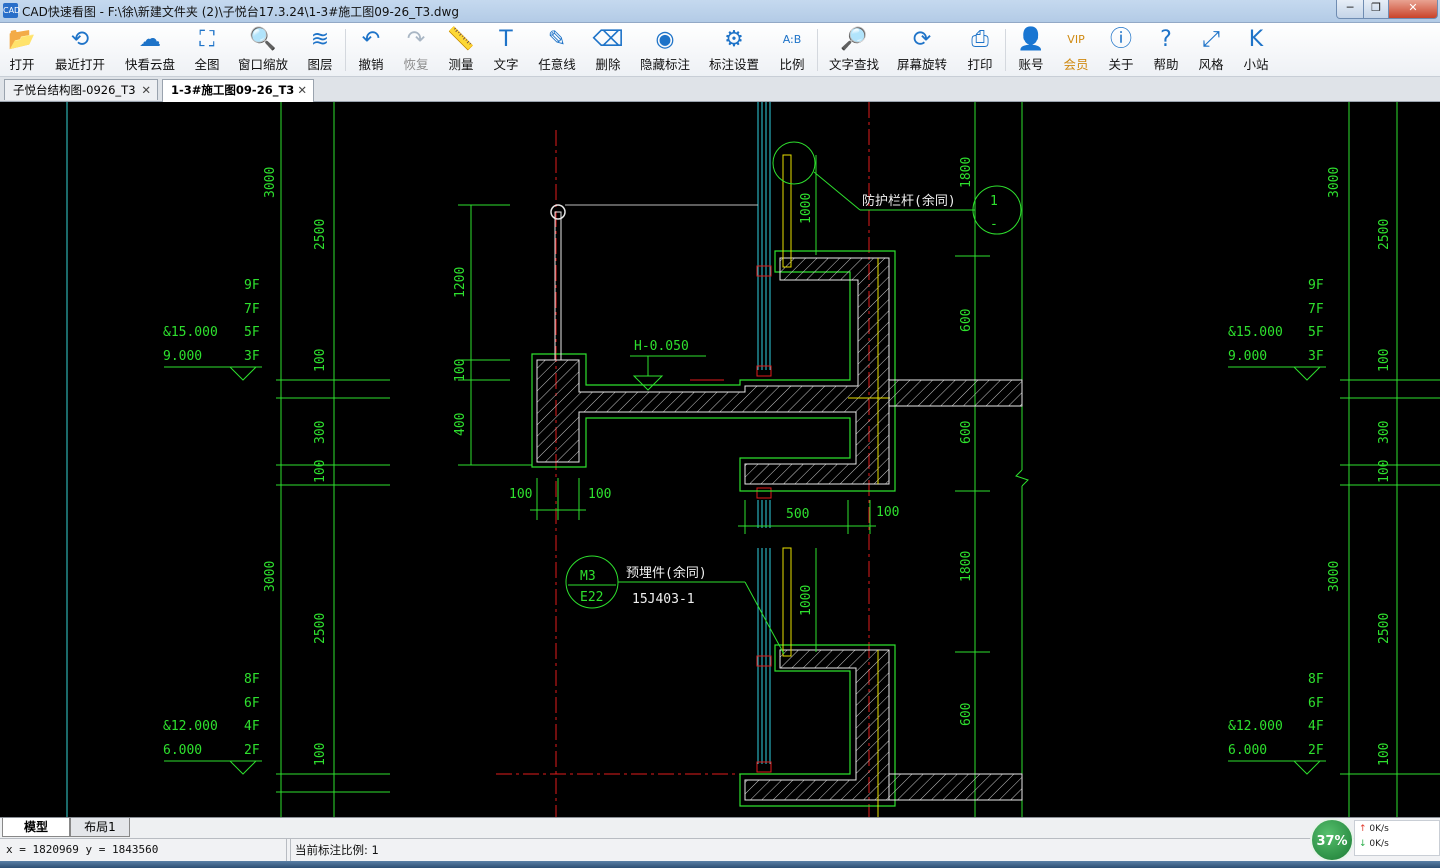 The image size is (1440, 868). I want to click on rotate-screen-icon: ⟳, so click(922, 39).